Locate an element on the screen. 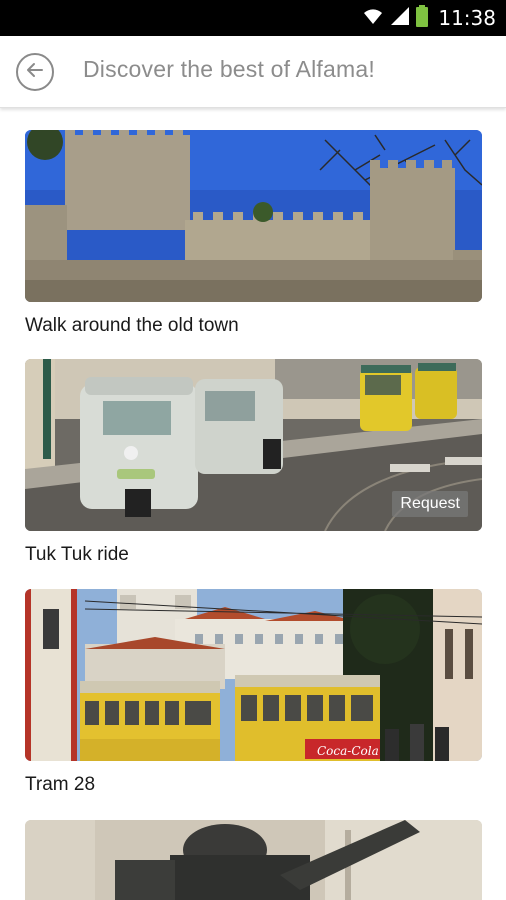 The height and width of the screenshot is (900, 506). battery-icon is located at coordinates (422, 18).